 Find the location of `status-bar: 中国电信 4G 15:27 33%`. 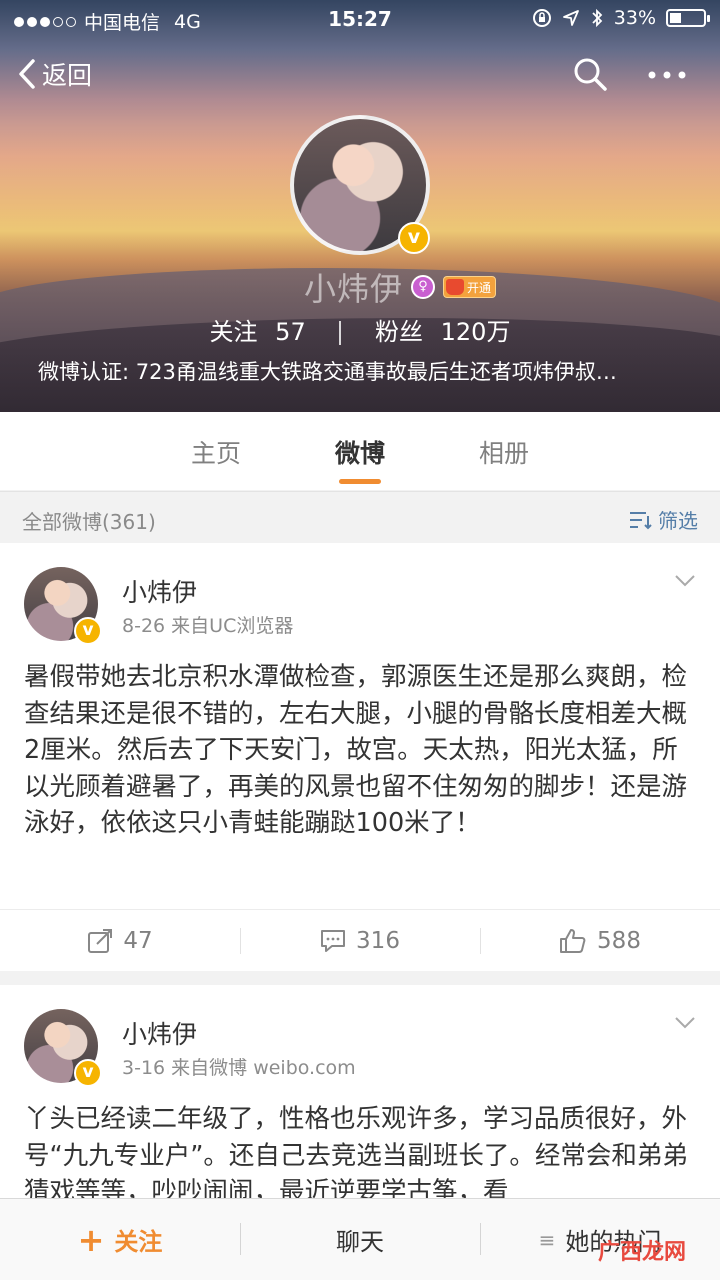

status-bar: 中国电信 4G 15:27 33% is located at coordinates (360, 19).